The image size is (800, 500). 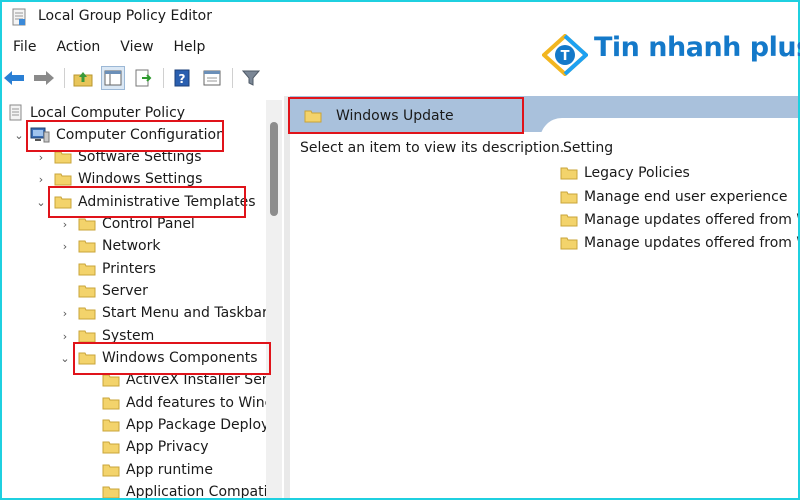 I want to click on menu-help: Help, so click(x=190, y=48).